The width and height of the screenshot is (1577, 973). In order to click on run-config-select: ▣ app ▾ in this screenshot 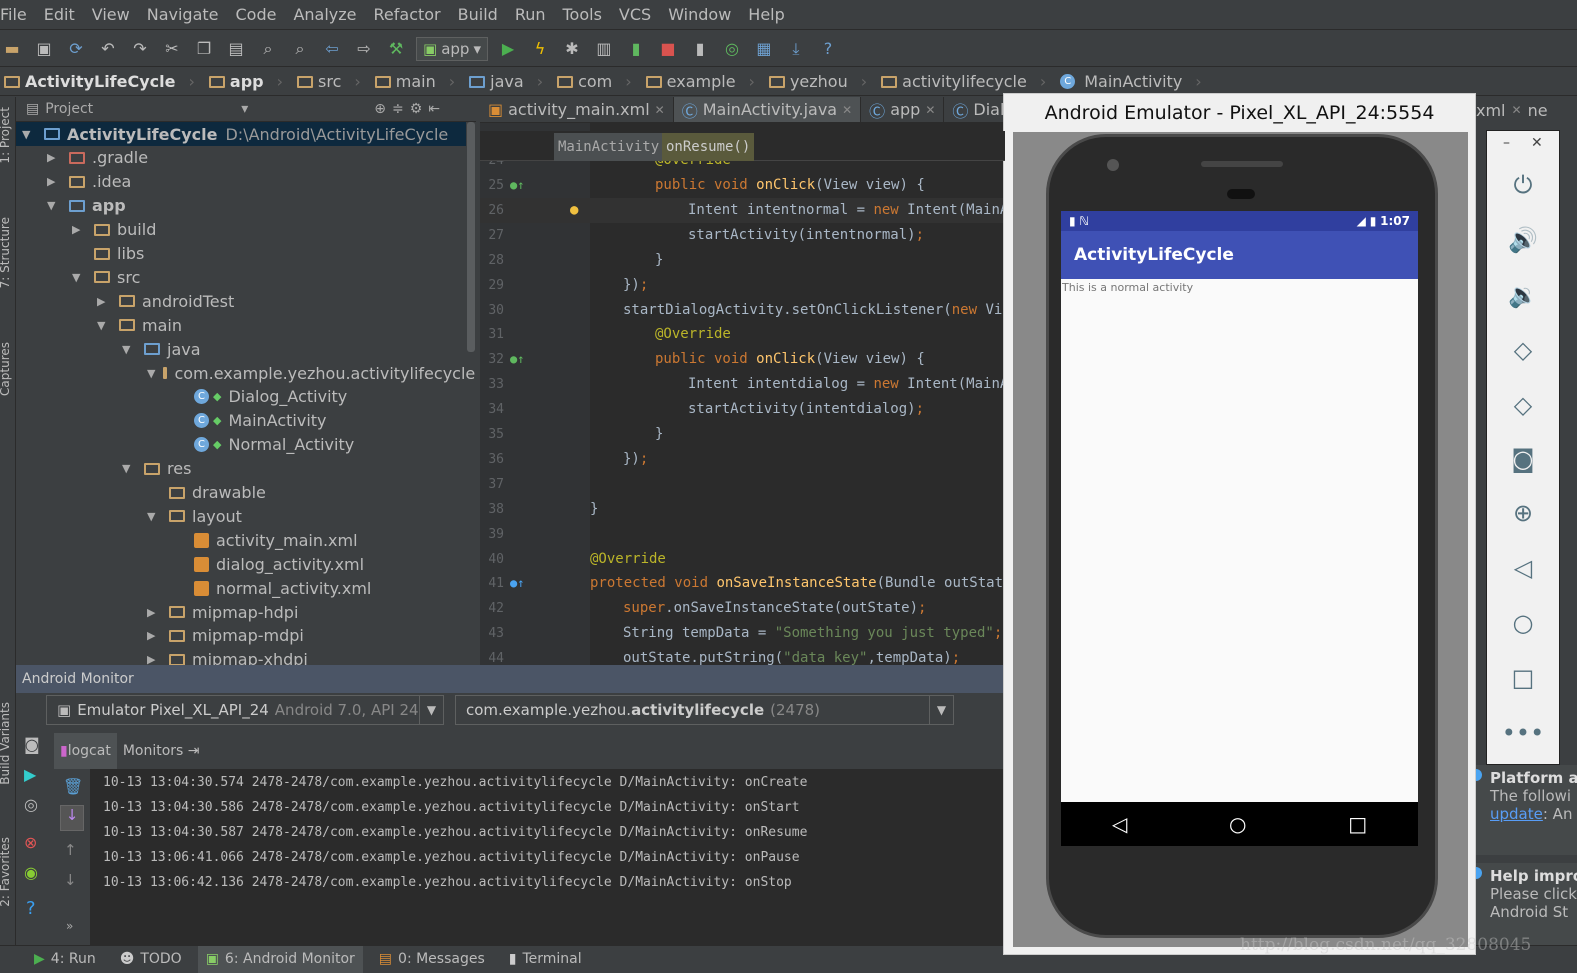, I will do `click(452, 48)`.